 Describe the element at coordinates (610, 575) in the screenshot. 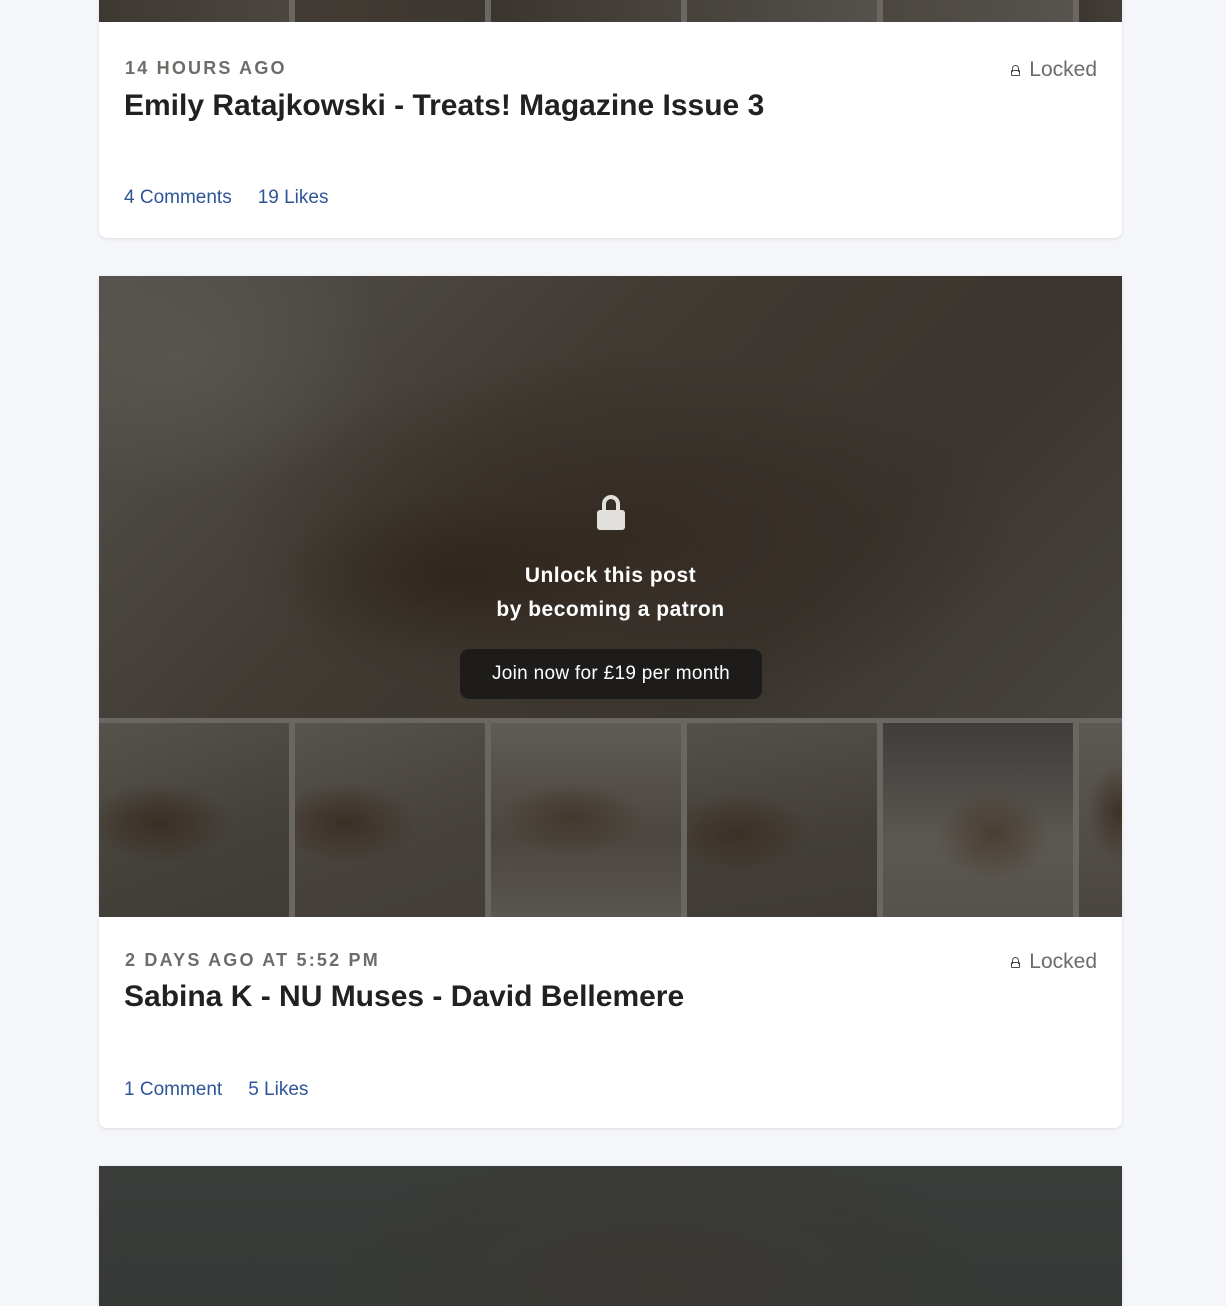

I see `unlock-line-1: Unlock this post` at that location.